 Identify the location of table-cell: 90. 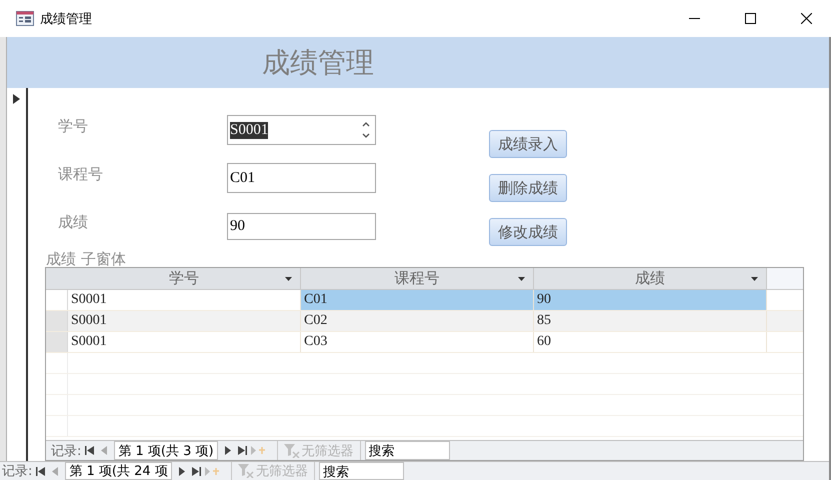
(650, 300).